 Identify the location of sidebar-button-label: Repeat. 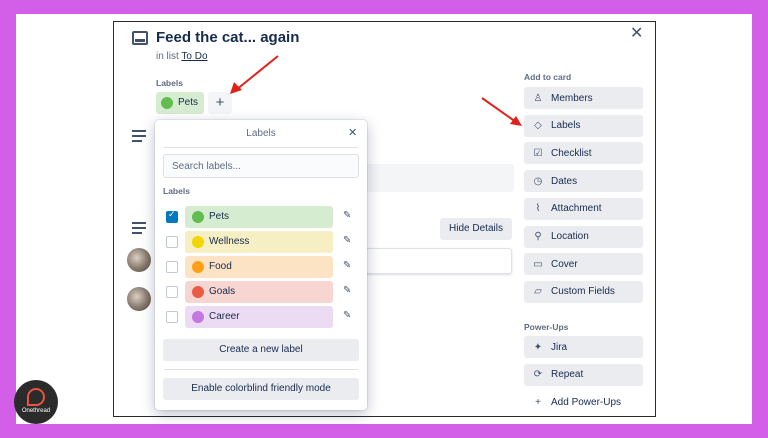
(567, 375).